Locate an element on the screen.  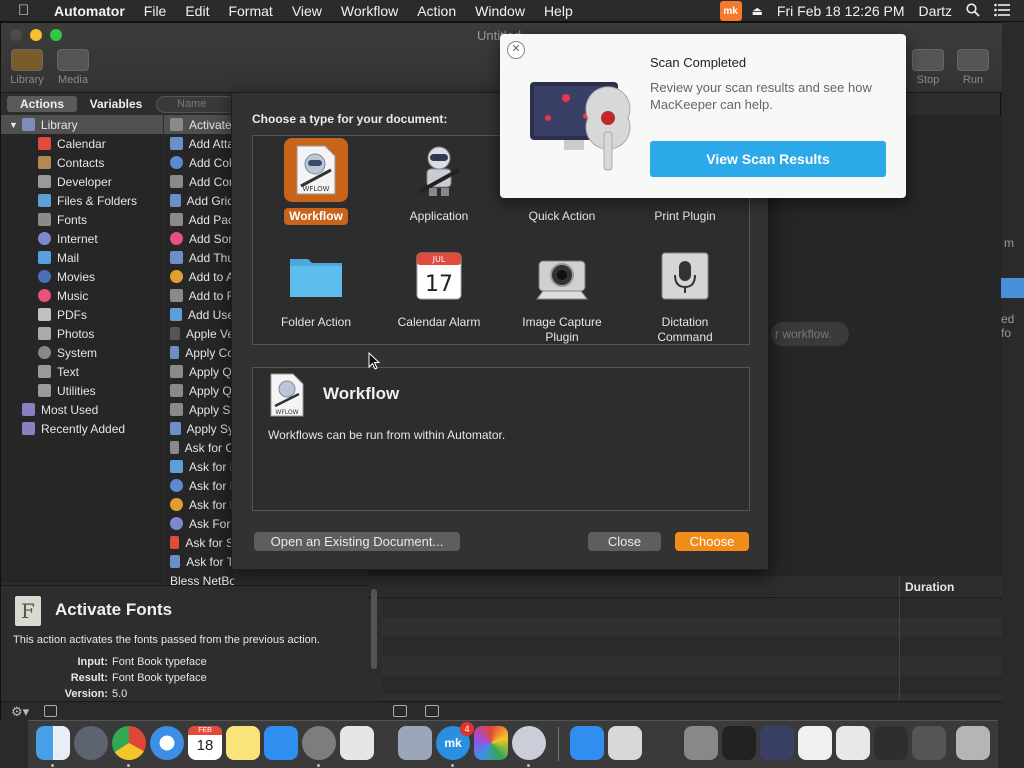
library-item-internet: Internet is located at coordinates (82, 238).